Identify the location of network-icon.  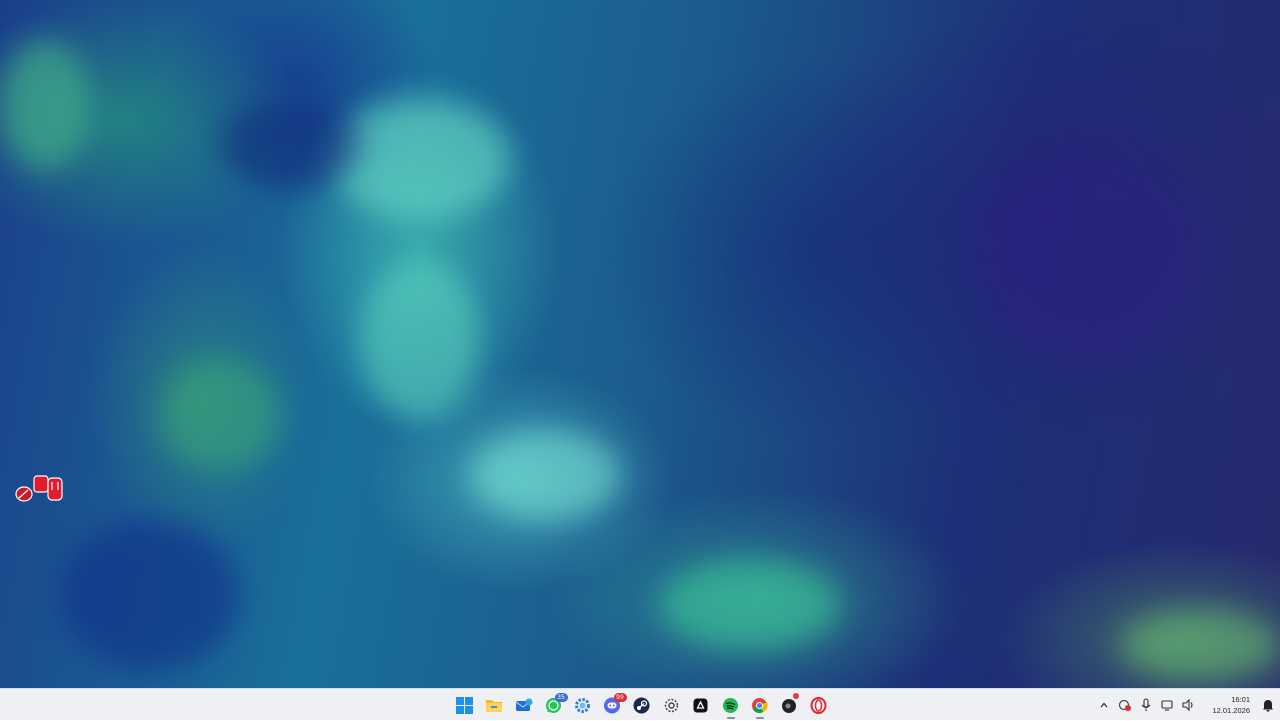
(1166, 705).